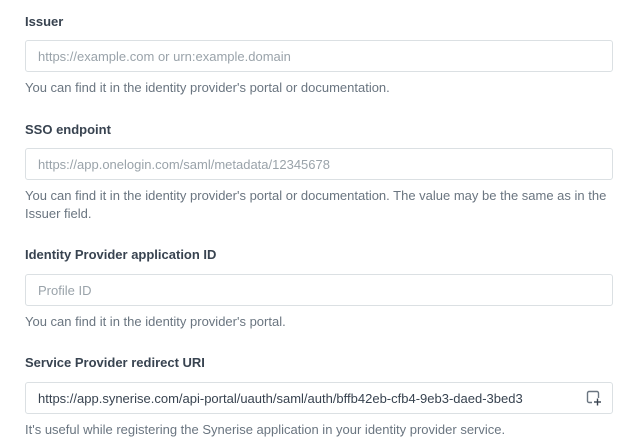 Image resolution: width=623 pixels, height=446 pixels. What do you see at coordinates (594, 398) in the screenshot?
I see `copy-icon` at bounding box center [594, 398].